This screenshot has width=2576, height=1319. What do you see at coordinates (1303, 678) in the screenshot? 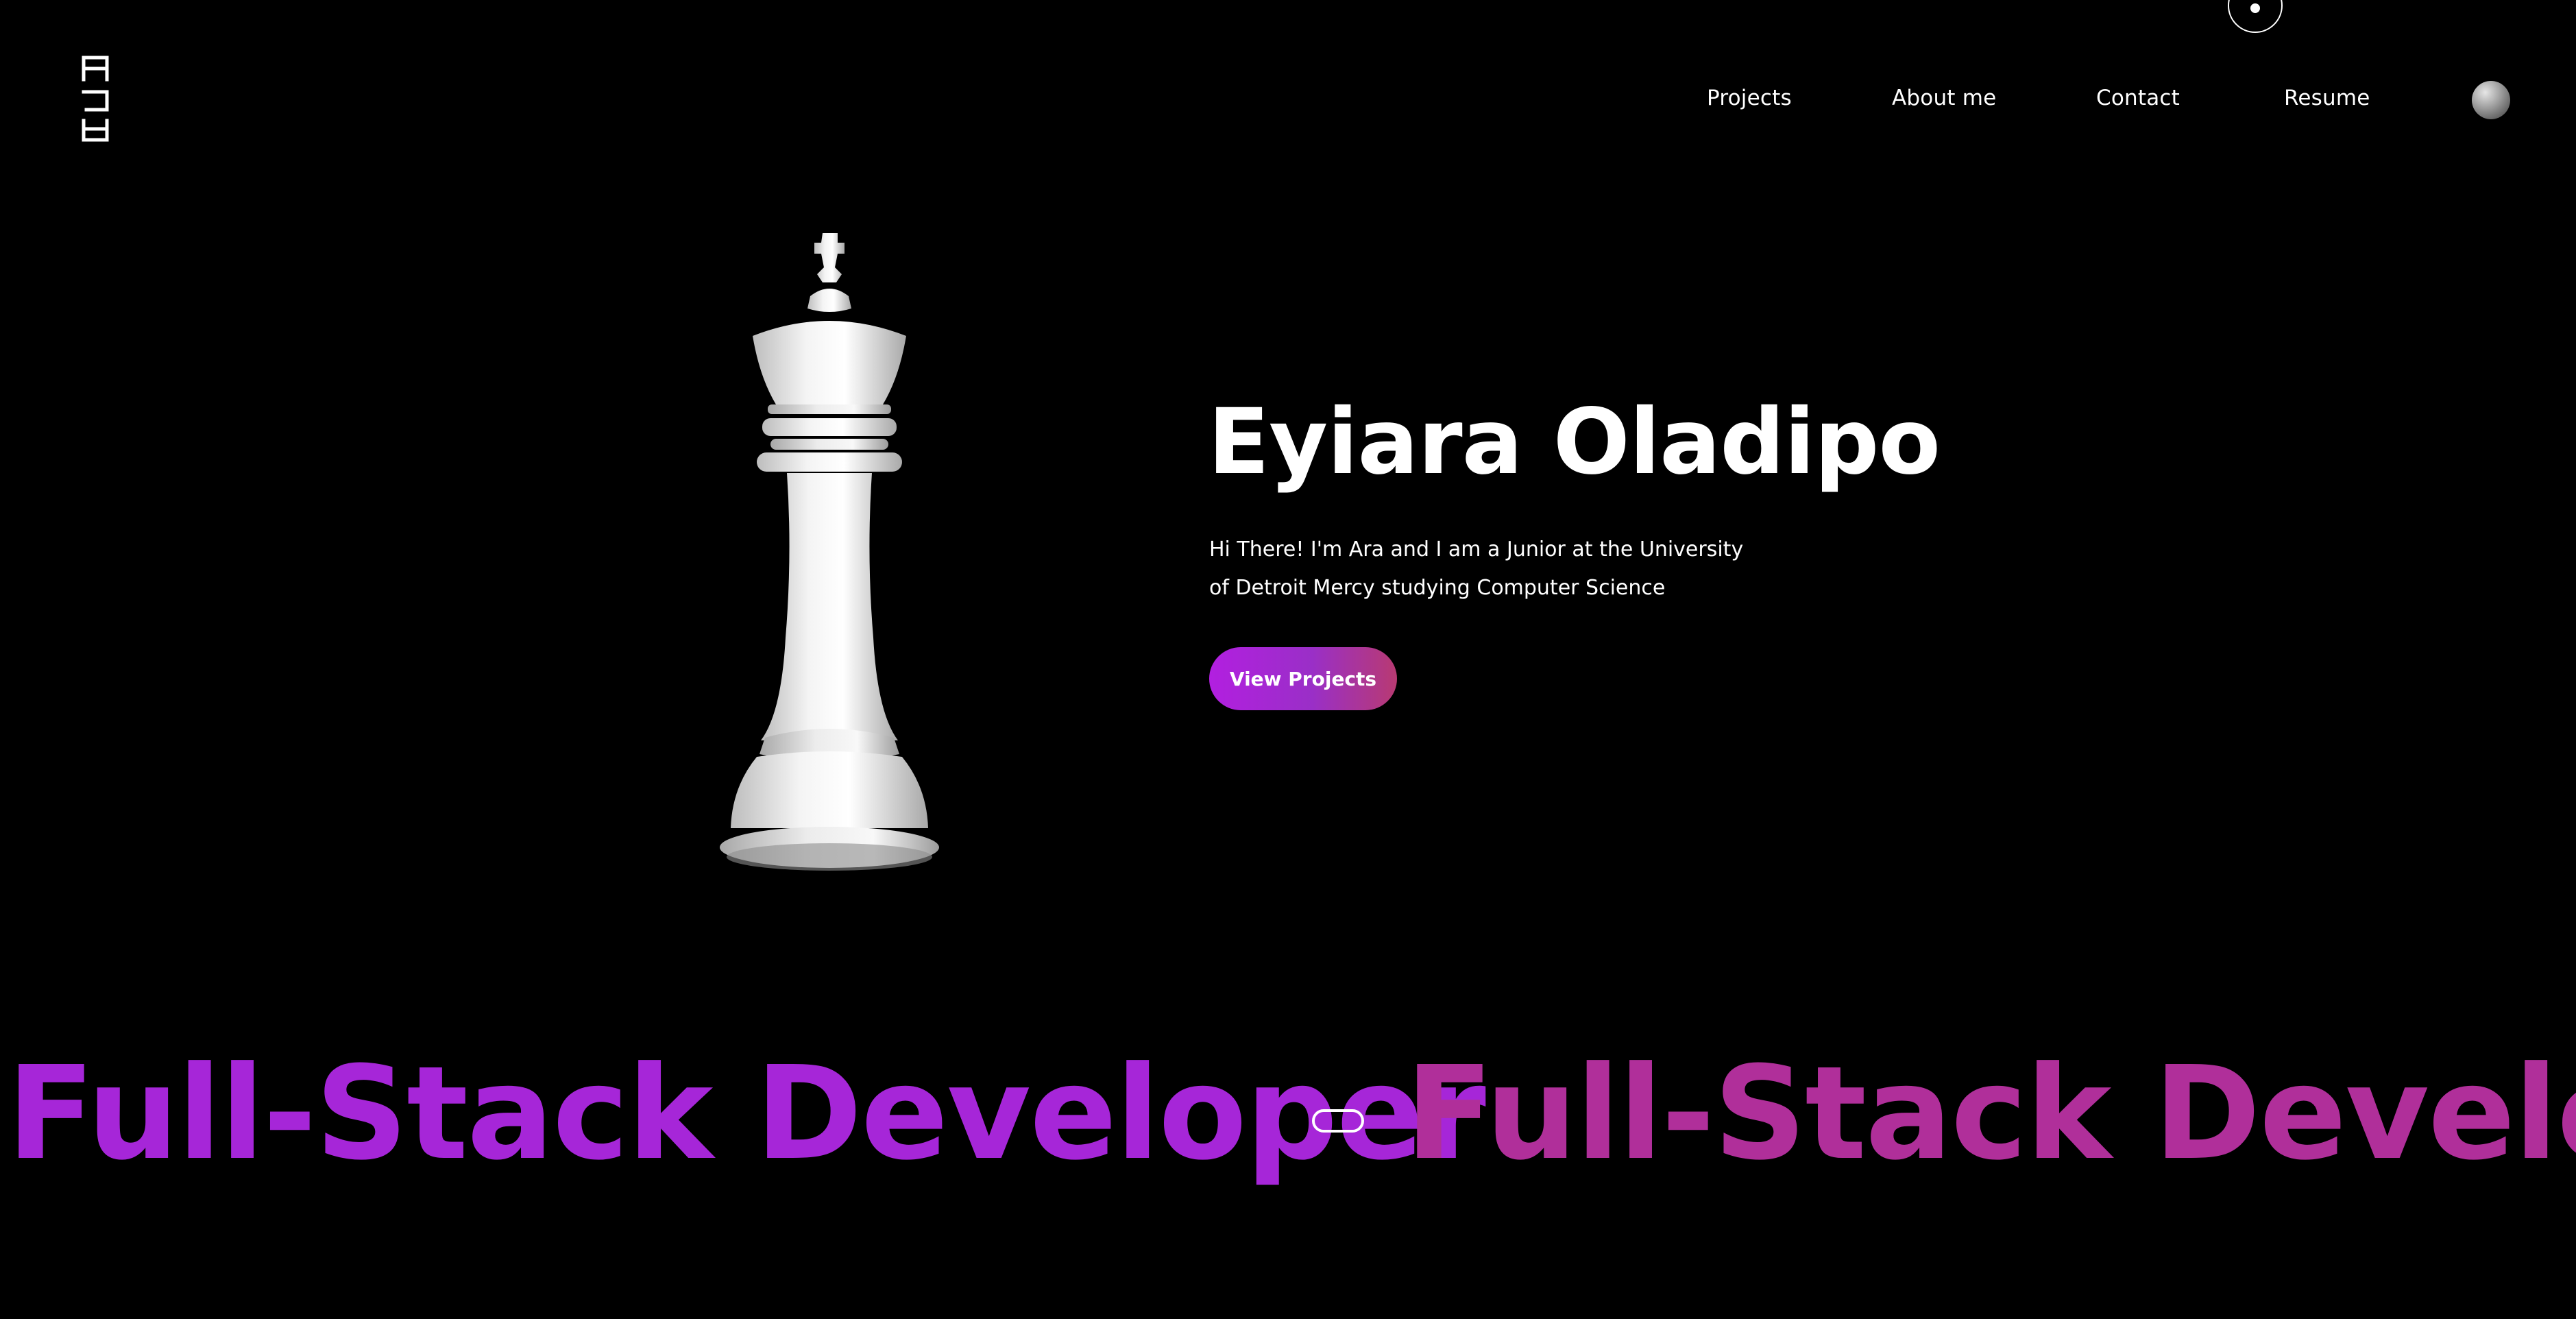
I see `view-projects-button: View Projects` at bounding box center [1303, 678].